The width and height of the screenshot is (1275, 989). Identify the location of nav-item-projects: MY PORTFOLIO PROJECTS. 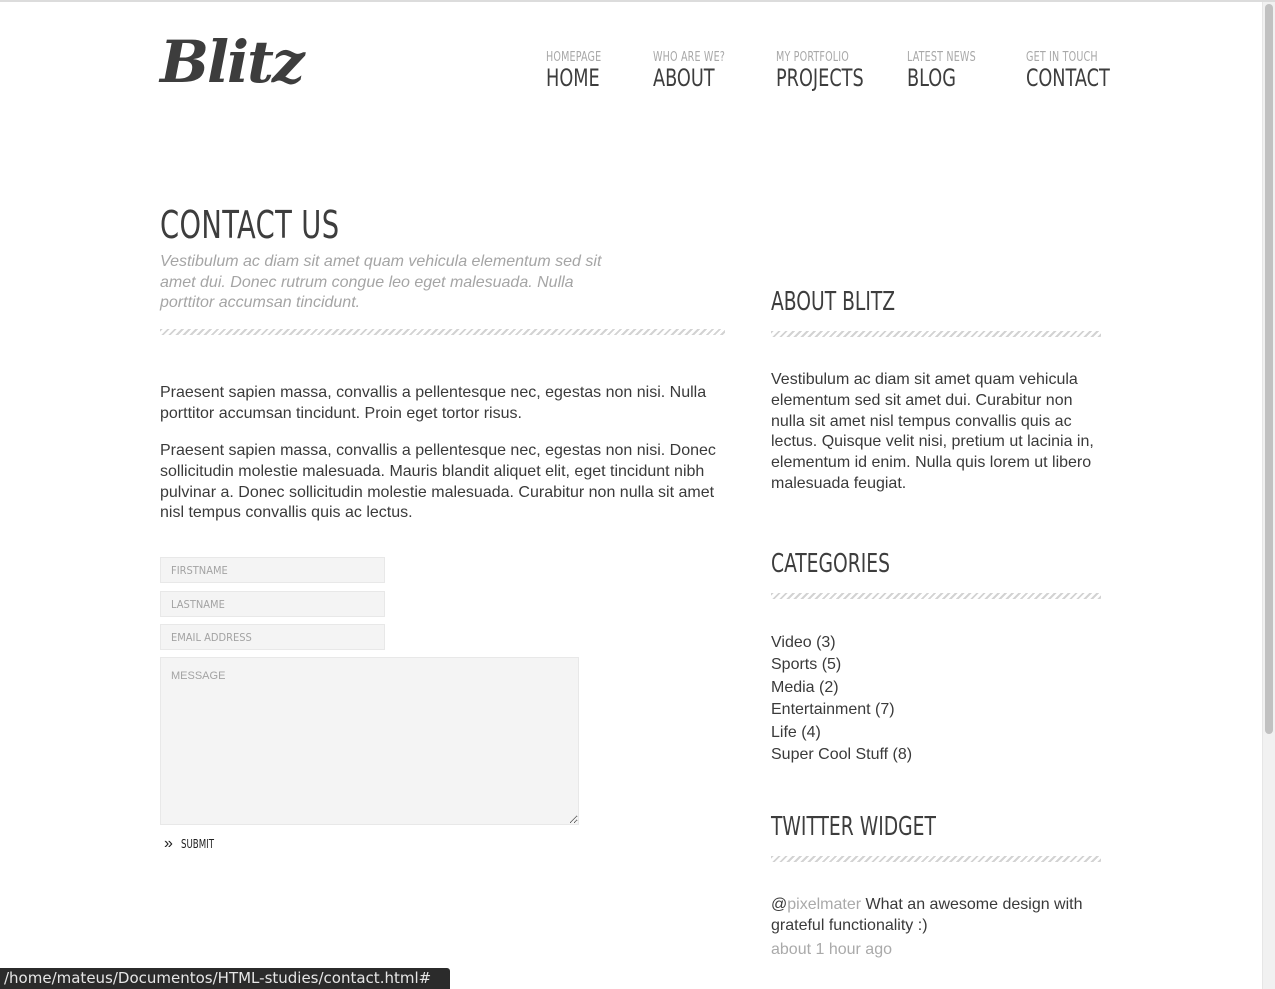
(829, 71).